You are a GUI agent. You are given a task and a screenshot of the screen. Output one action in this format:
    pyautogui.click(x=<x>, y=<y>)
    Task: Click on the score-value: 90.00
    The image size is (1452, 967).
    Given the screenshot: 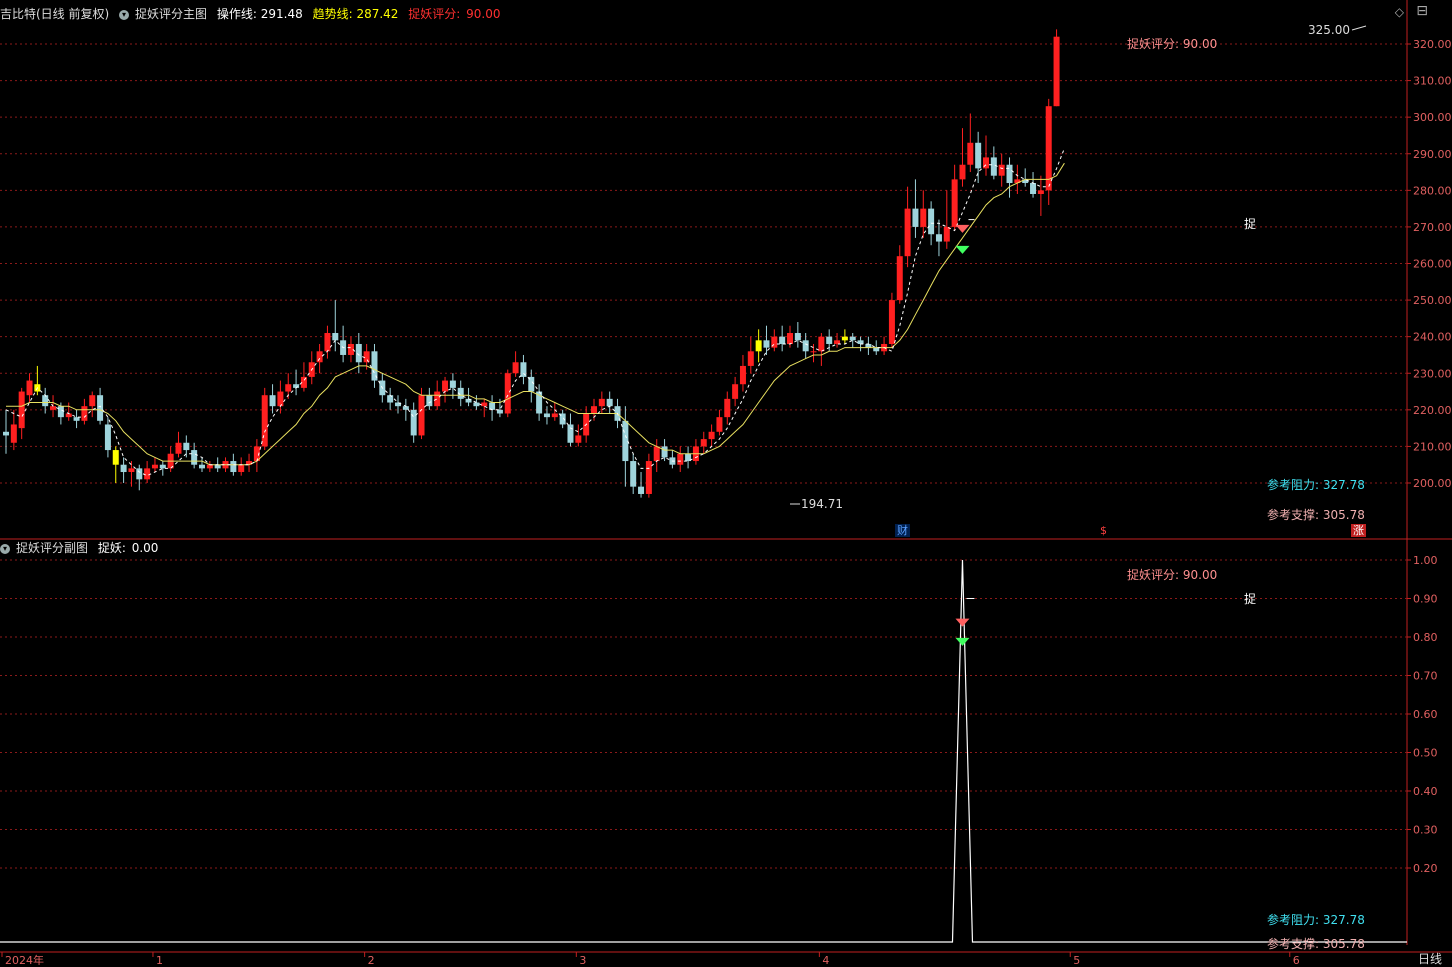 What is the action you would take?
    pyautogui.click(x=483, y=14)
    